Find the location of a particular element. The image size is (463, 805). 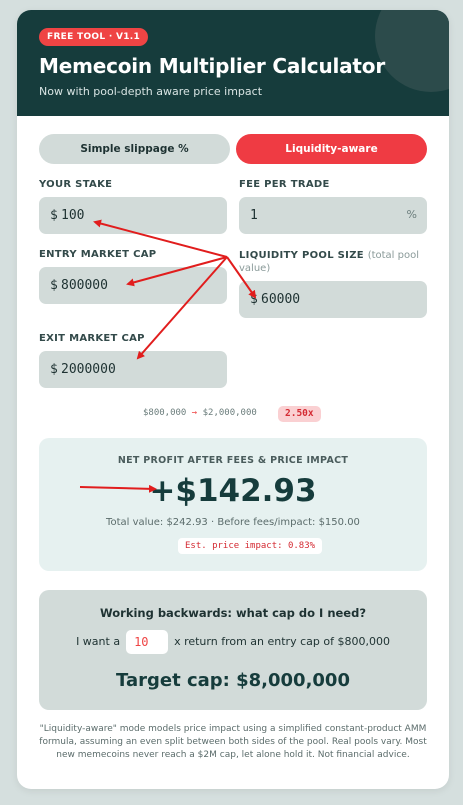

return-suffix-text: x return from an entry cap of $800,000 is located at coordinates (282, 641).